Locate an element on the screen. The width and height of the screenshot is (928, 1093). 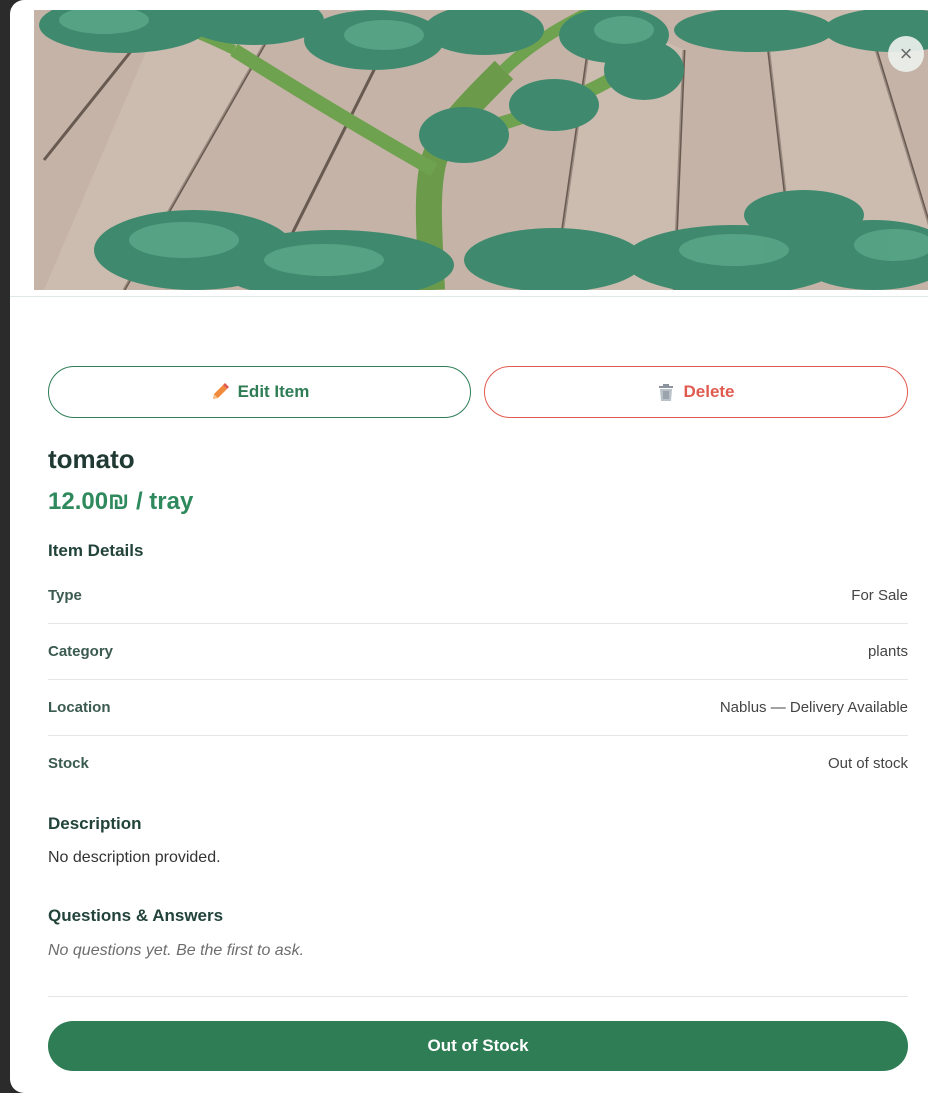
footer-divider is located at coordinates (478, 996).